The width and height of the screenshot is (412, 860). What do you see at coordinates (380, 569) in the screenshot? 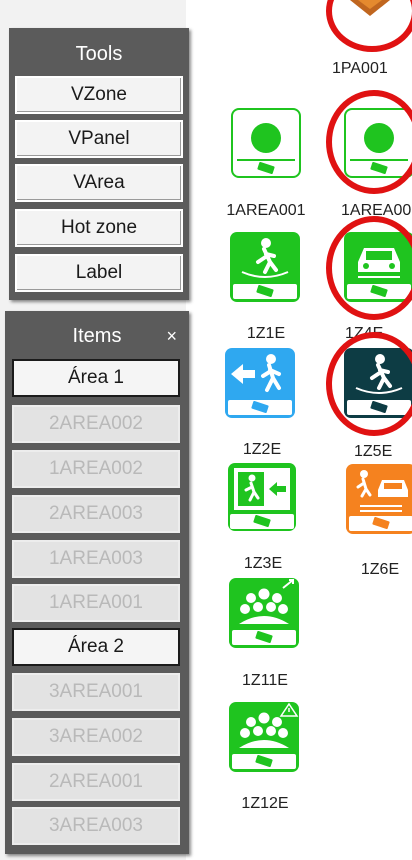
I see `z6e-label: 1Z6E` at bounding box center [380, 569].